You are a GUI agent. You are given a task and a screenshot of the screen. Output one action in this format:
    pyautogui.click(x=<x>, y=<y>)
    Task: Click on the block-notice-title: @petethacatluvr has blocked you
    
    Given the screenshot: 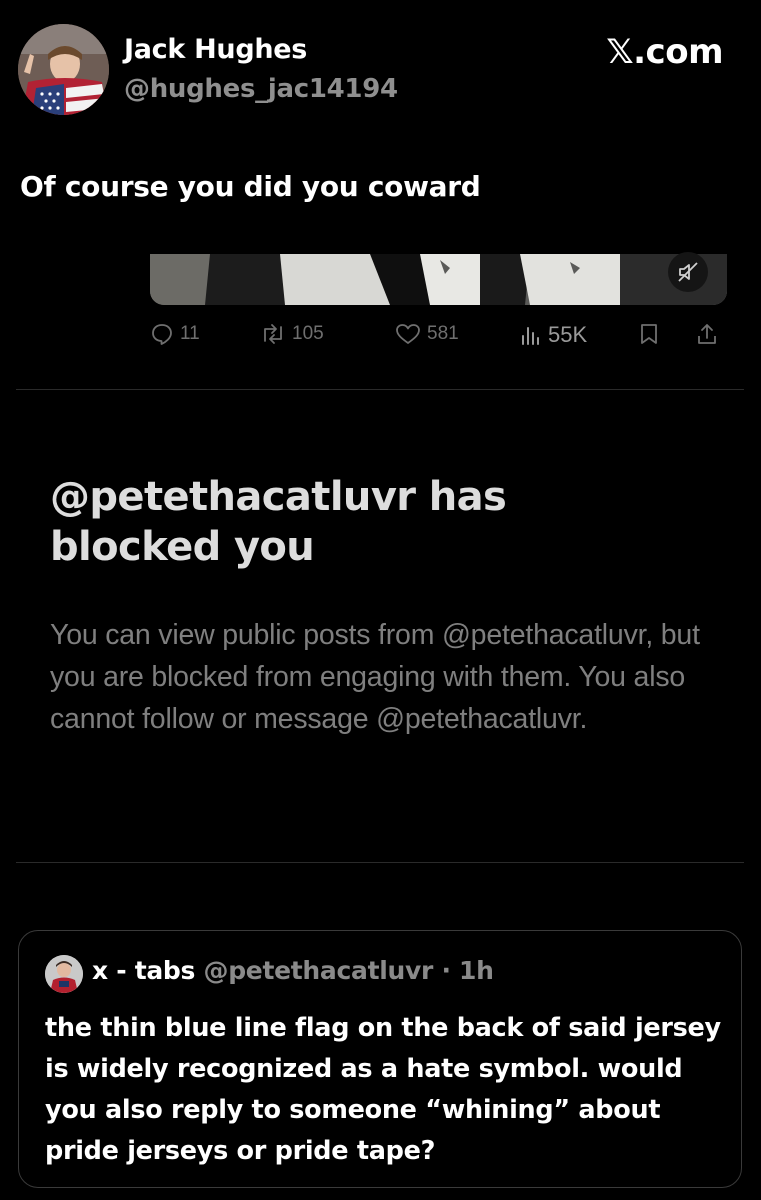 What is the action you would take?
    pyautogui.click(x=278, y=522)
    